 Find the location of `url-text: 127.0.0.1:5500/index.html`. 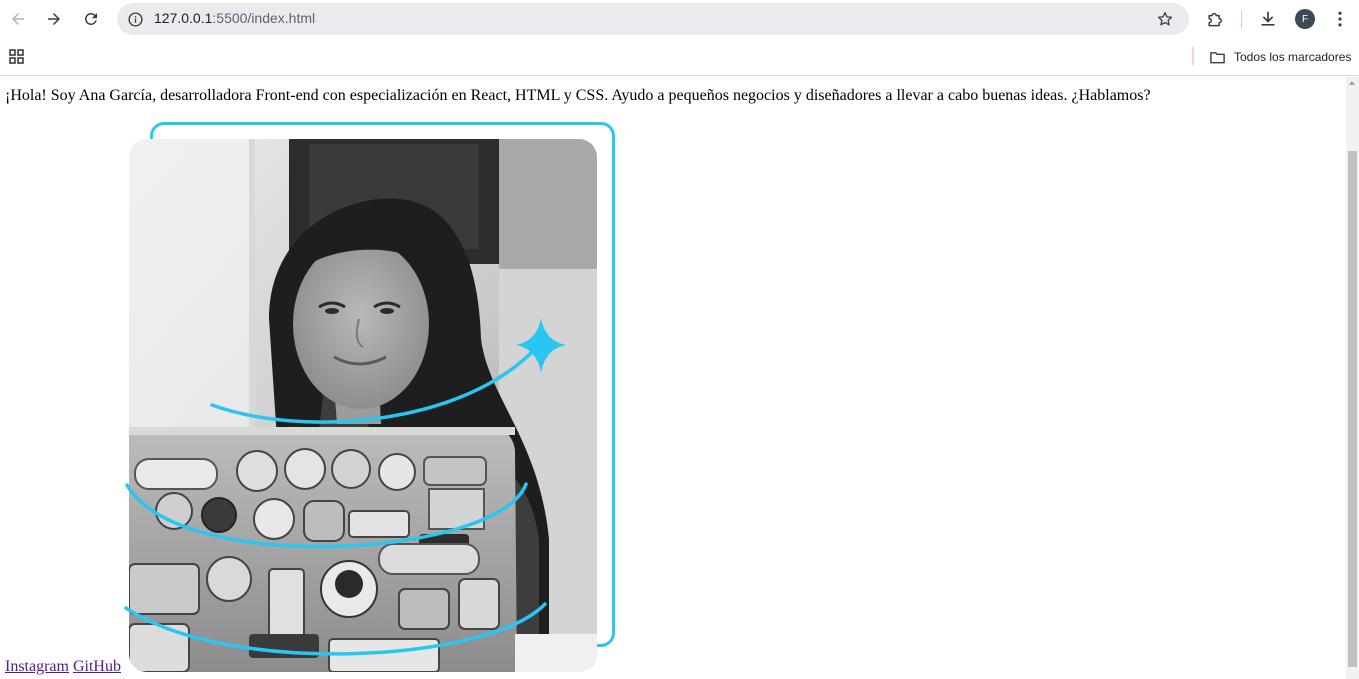

url-text: 127.0.0.1:5500/index.html is located at coordinates (234, 18).